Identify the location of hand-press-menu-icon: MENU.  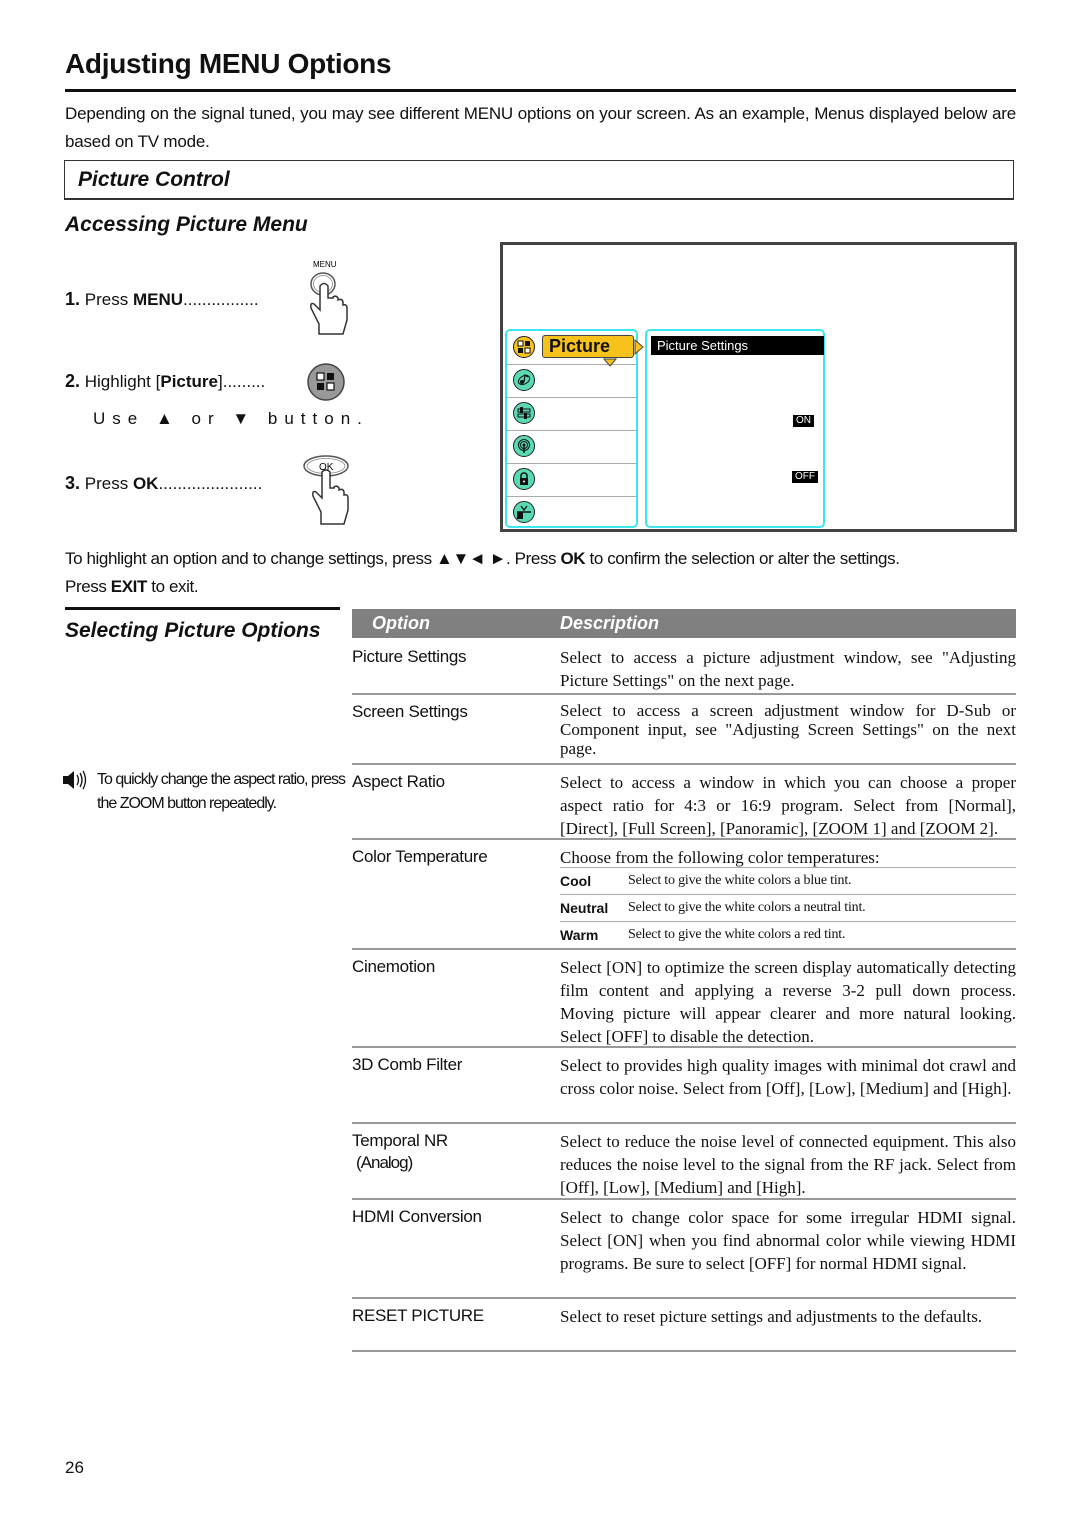
(329, 300).